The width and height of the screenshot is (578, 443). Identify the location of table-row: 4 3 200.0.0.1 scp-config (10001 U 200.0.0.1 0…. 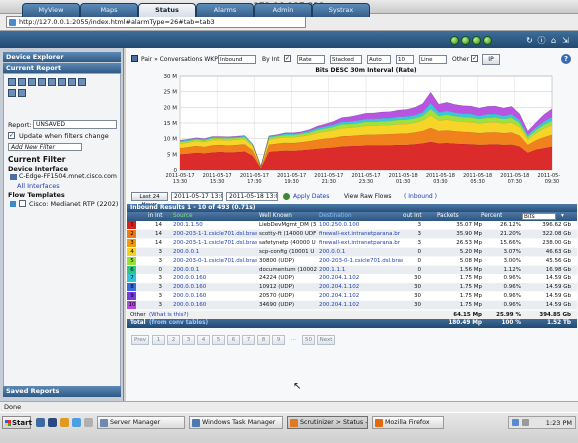
(352, 251).